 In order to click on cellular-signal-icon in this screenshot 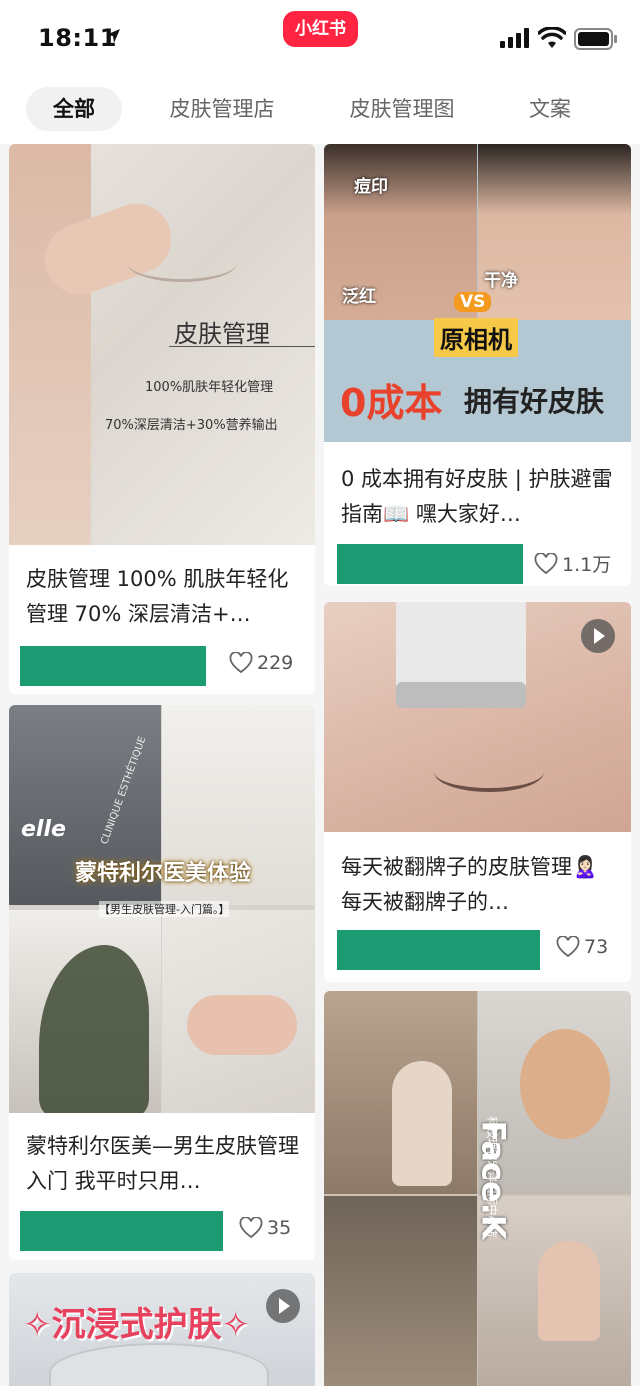, I will do `click(514, 38)`.